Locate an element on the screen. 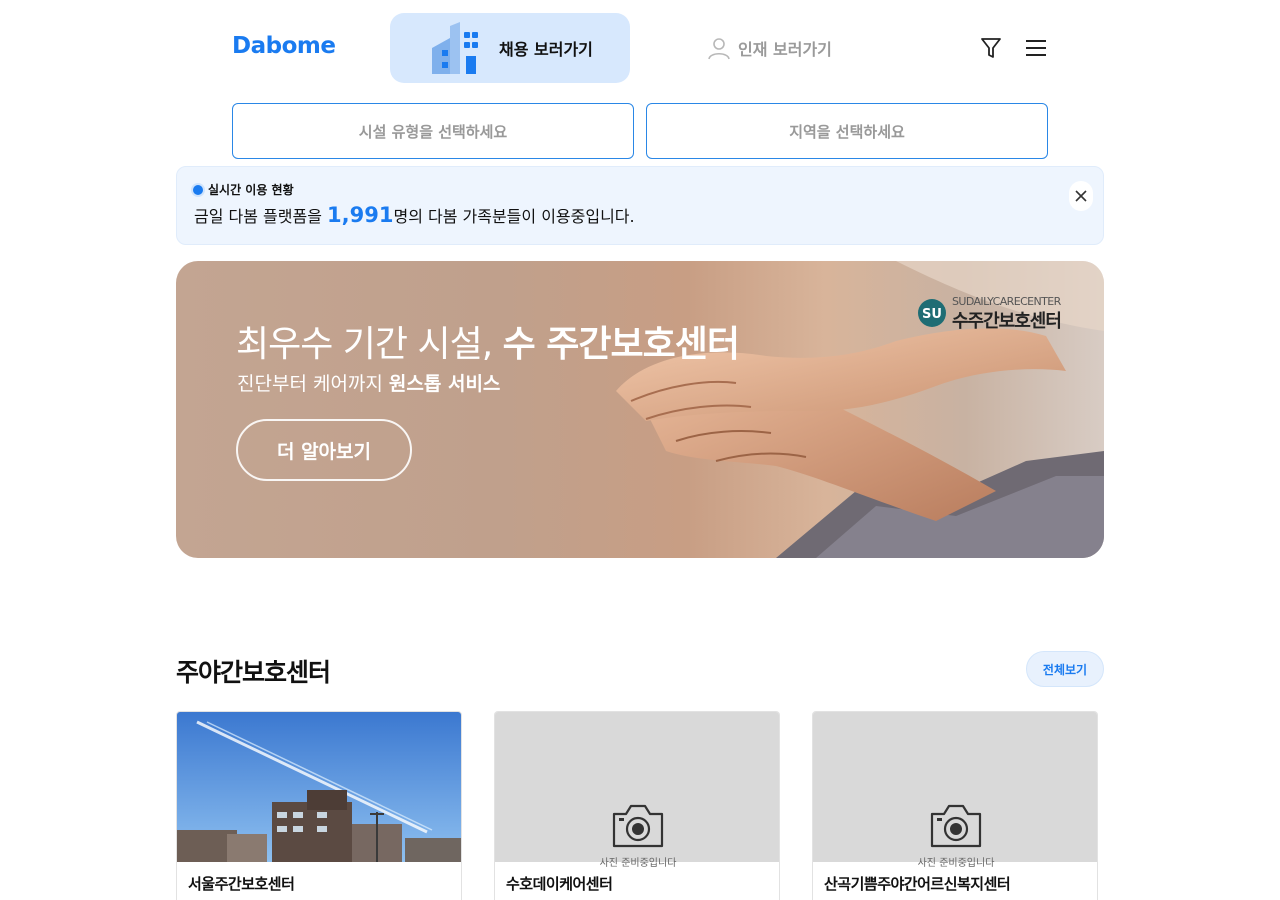 Image resolution: width=1280 pixels, height=900 pixels. menu-icon is located at coordinates (1036, 48).